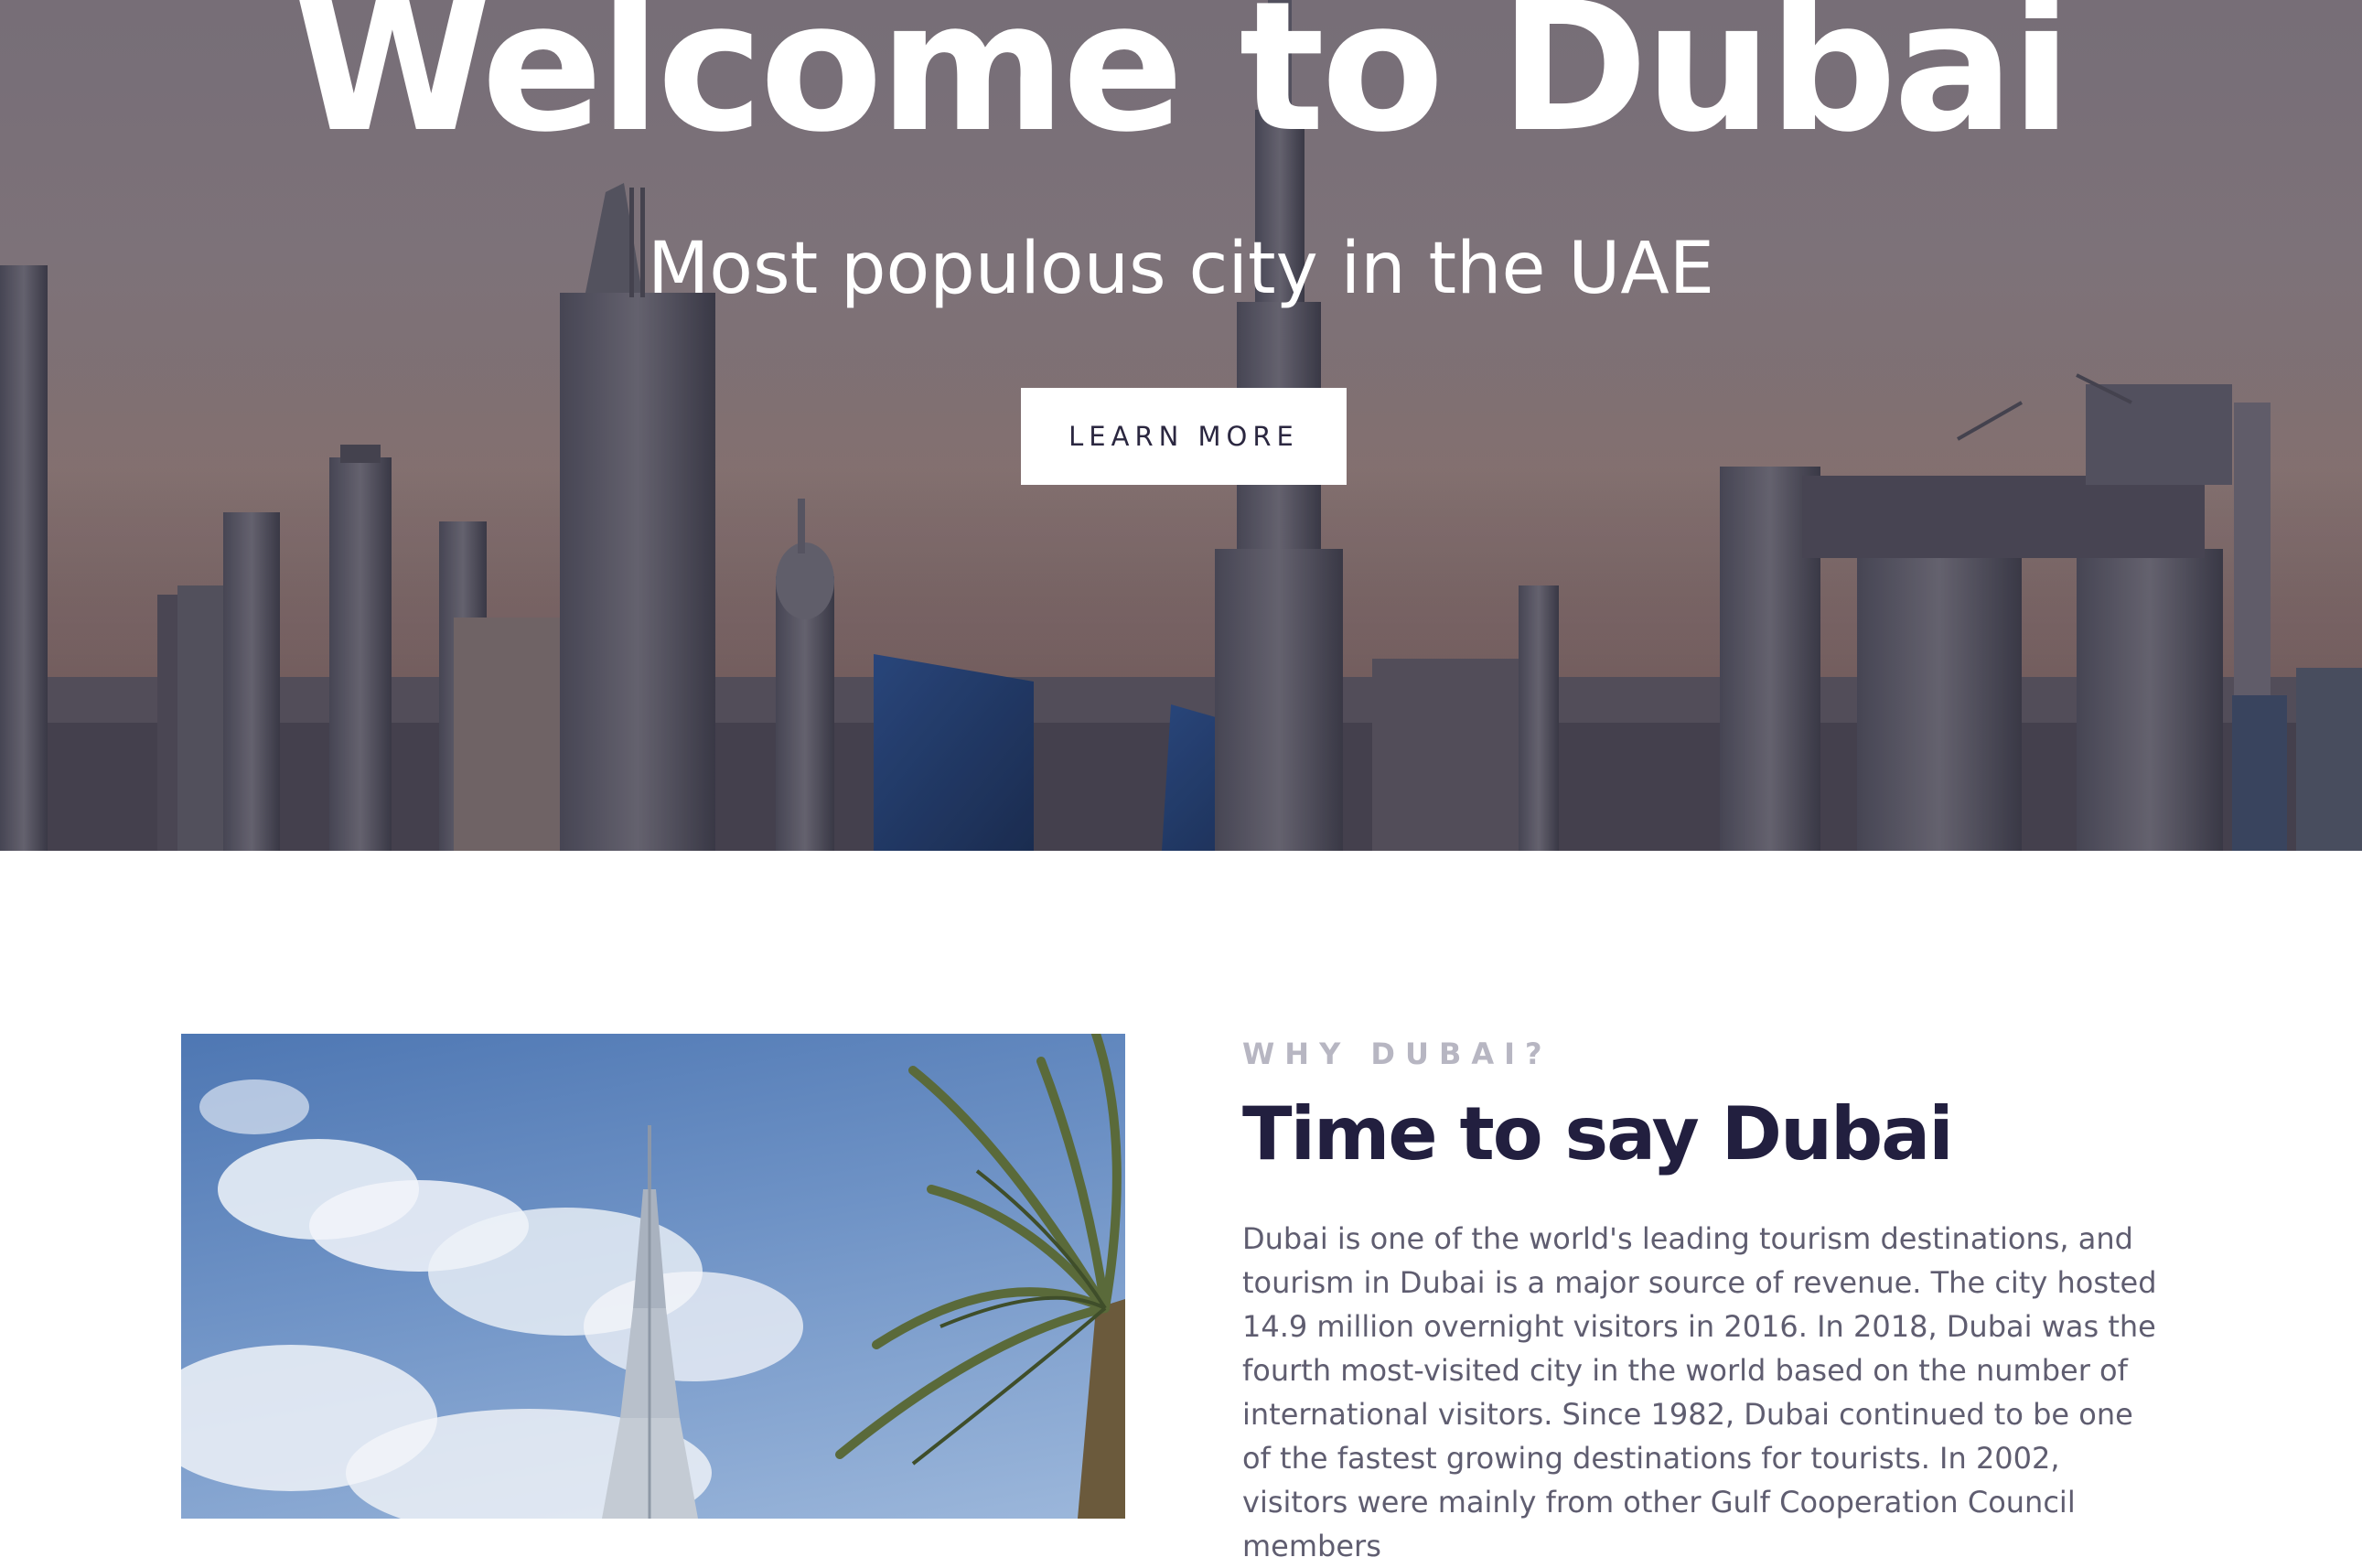 This screenshot has height=1568, width=2362. I want to click on section-title: Time to say Dubai, so click(1598, 1133).